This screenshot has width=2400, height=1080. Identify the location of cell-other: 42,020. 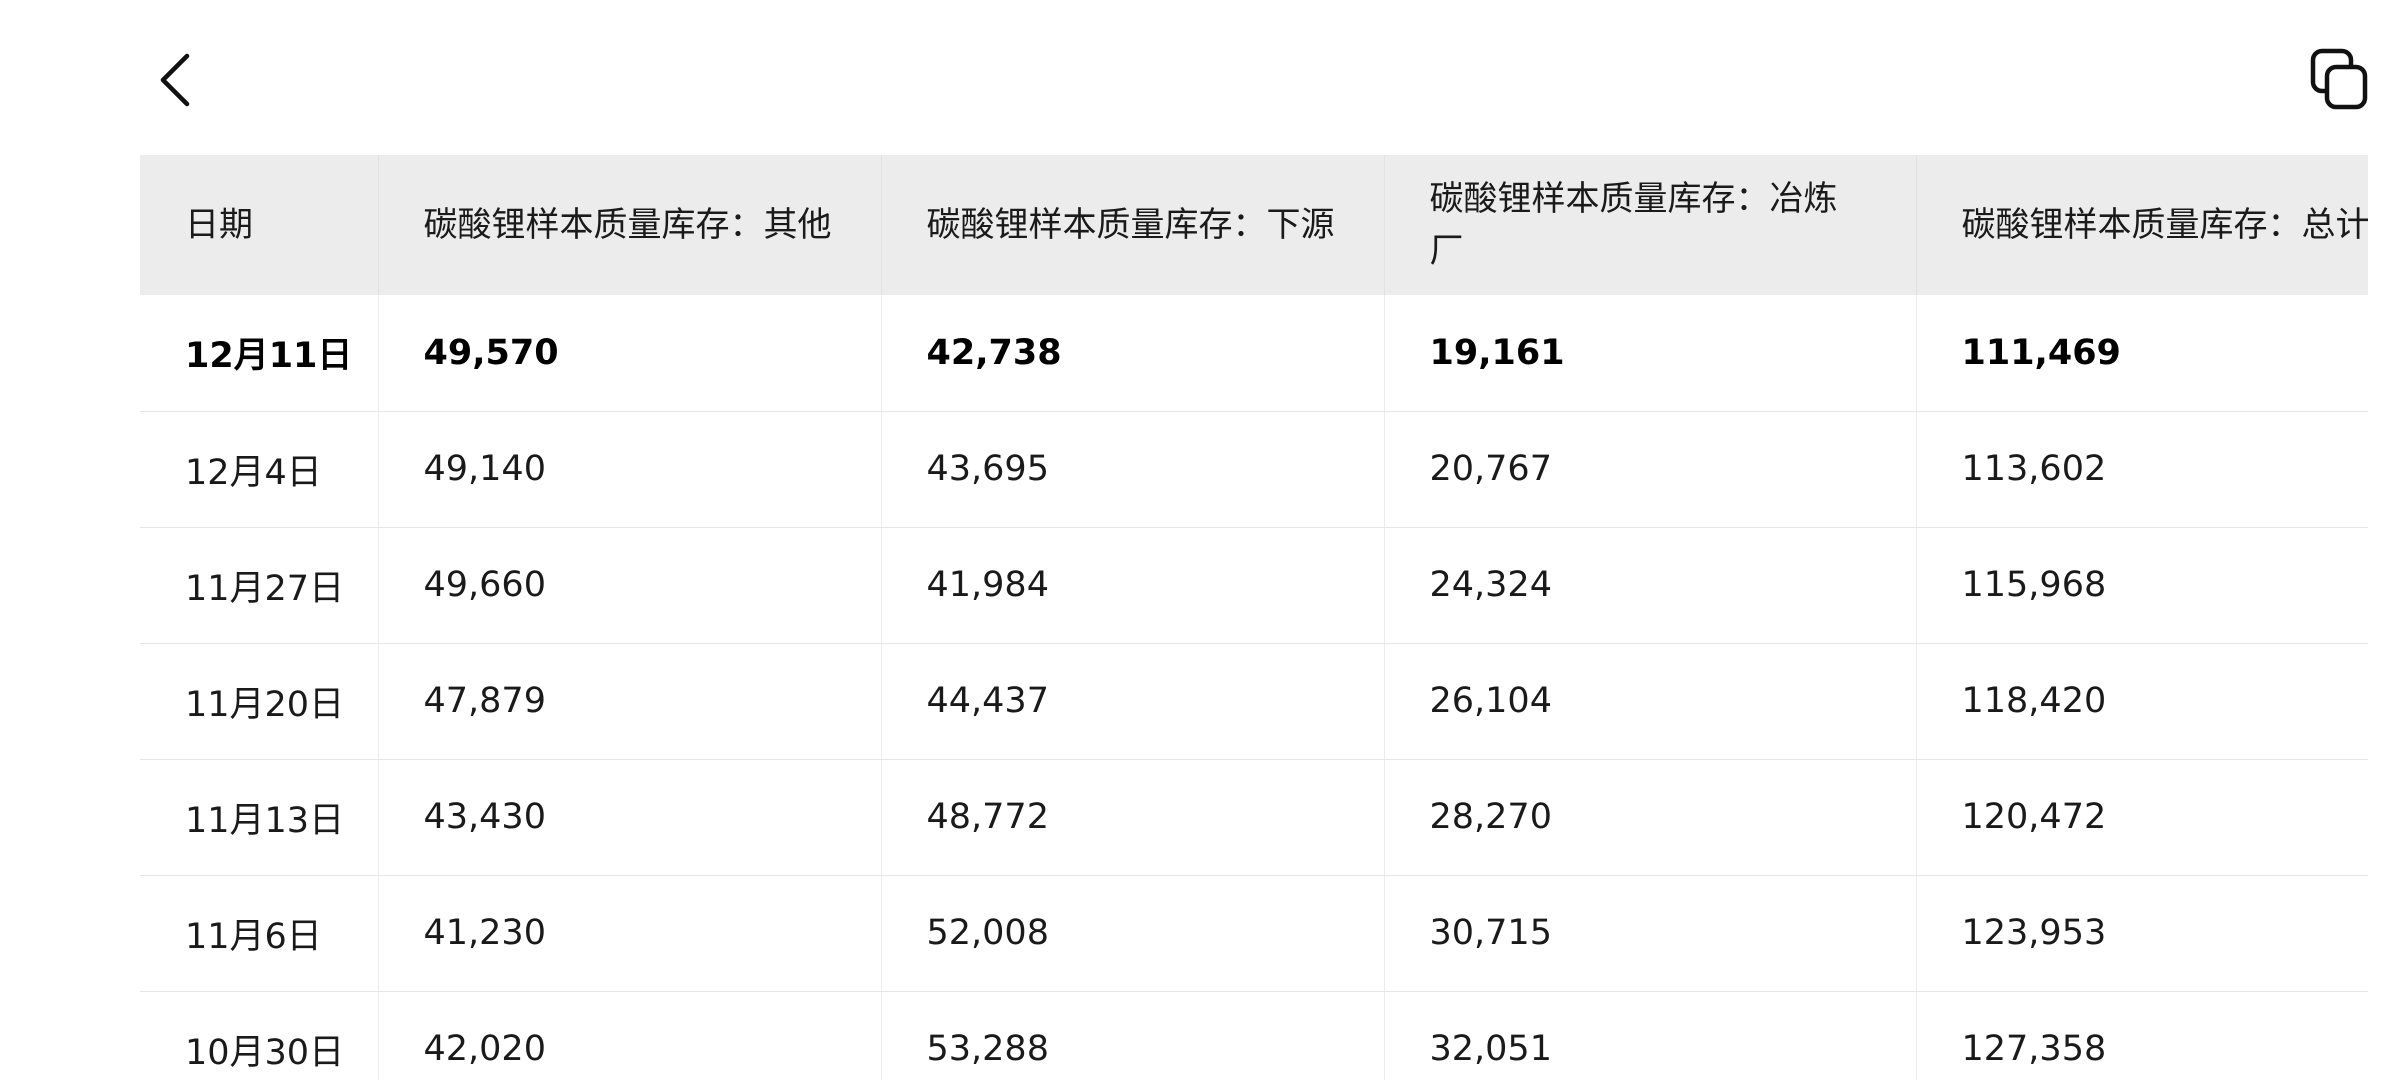
(630, 1035).